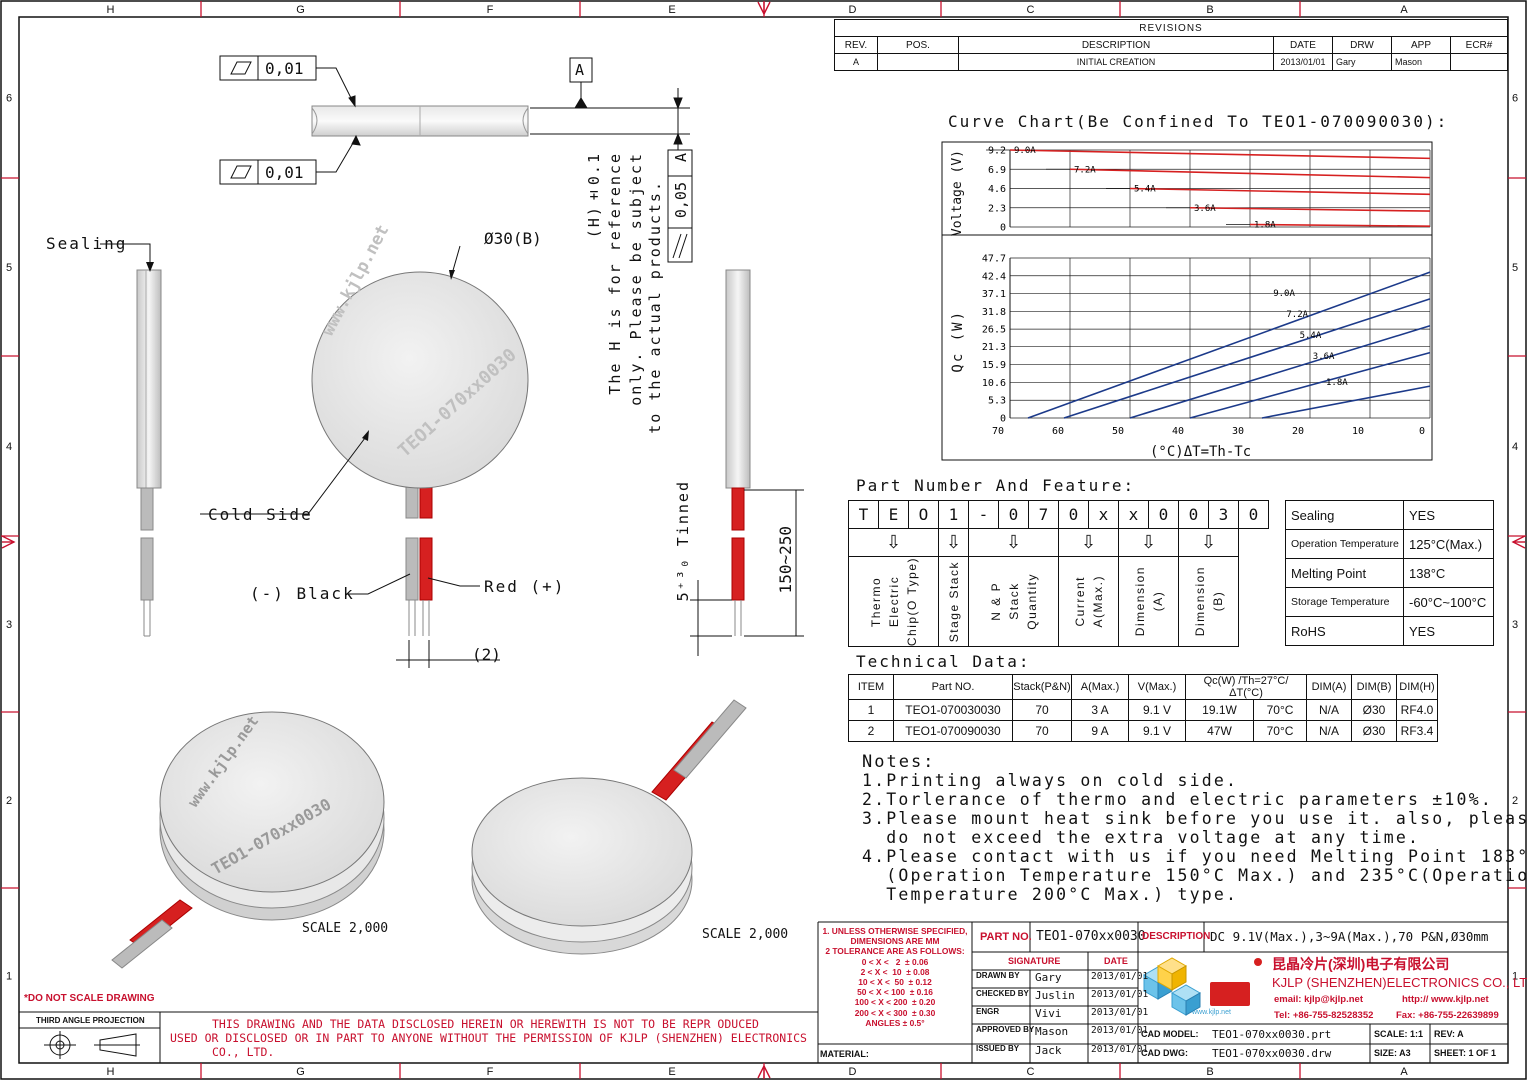  I want to click on signature-name: Vivi, so click(1048, 1013).